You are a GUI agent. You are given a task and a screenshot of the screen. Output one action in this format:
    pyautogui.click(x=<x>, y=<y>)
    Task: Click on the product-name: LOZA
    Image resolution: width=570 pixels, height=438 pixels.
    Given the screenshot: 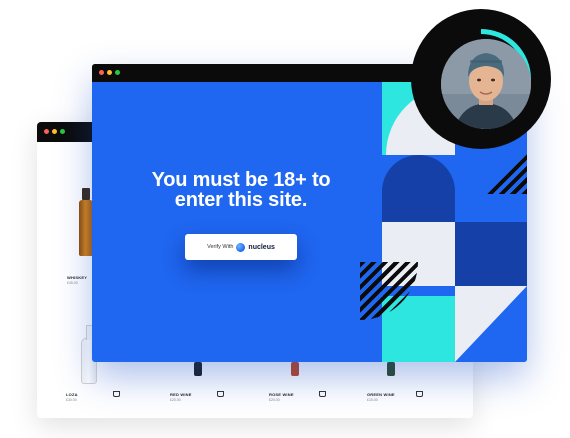 What is the action you would take?
    pyautogui.click(x=72, y=394)
    